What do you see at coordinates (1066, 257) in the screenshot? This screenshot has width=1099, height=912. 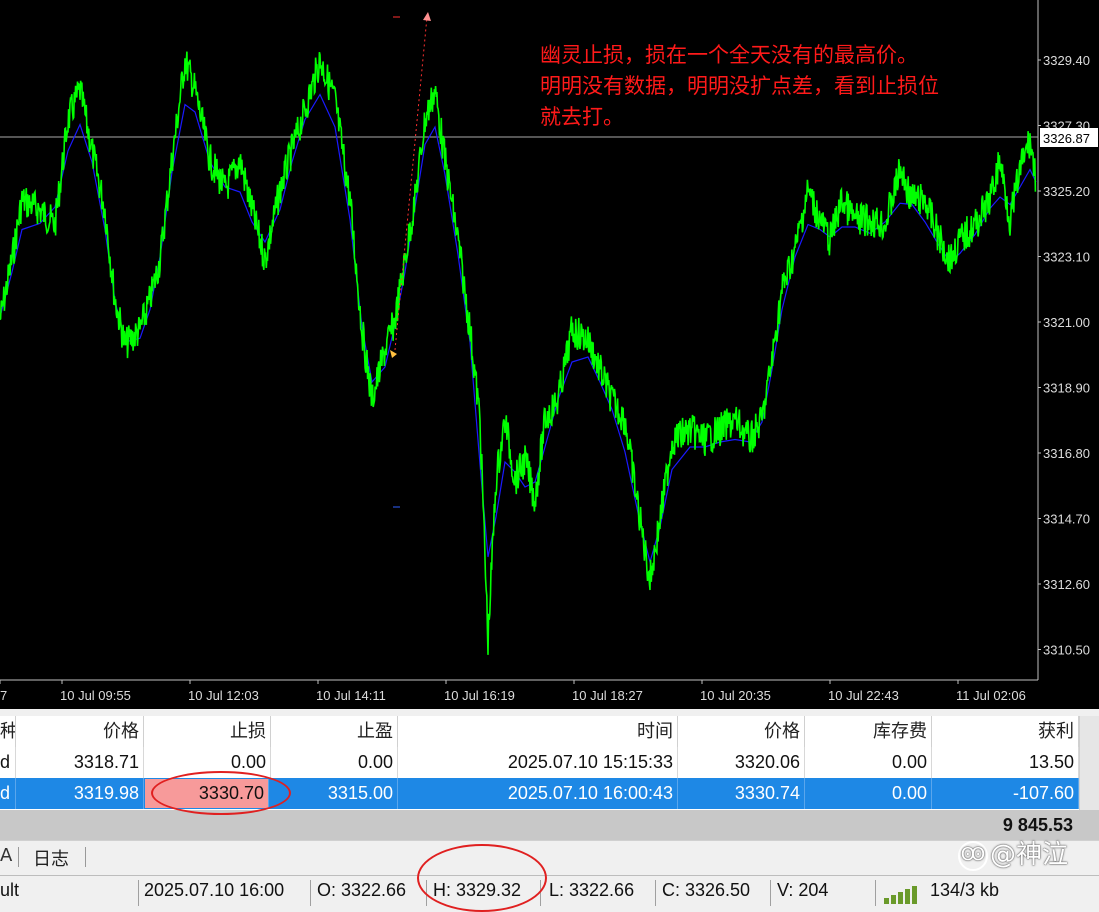 I see `price-tick-label: 3323.10` at bounding box center [1066, 257].